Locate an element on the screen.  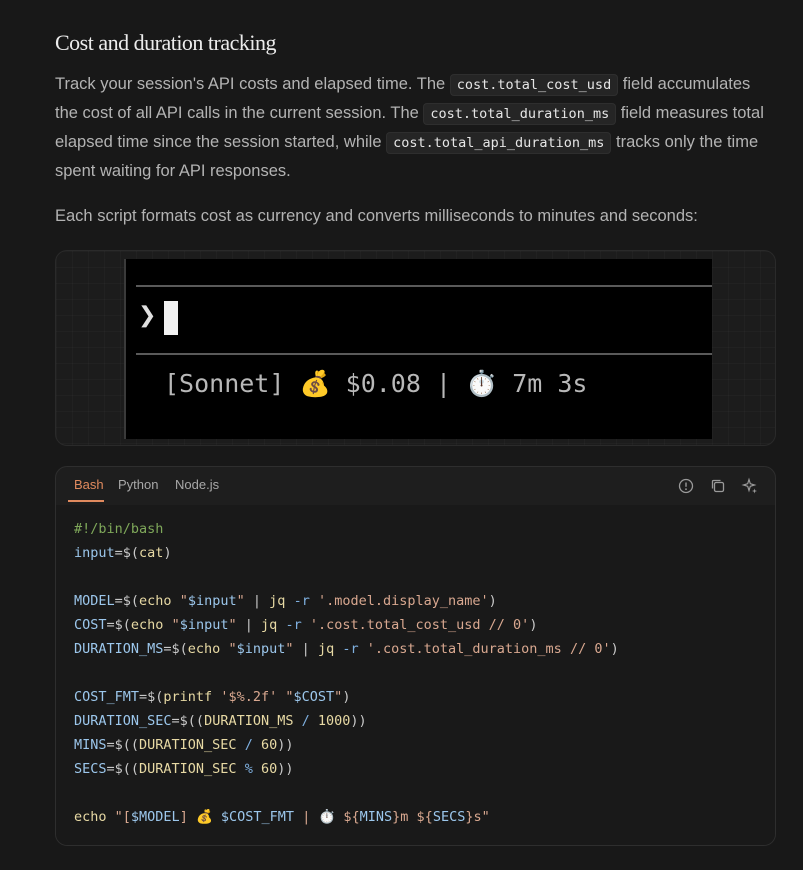
prompt-chevron-icon: ❯ is located at coordinates (147, 315).